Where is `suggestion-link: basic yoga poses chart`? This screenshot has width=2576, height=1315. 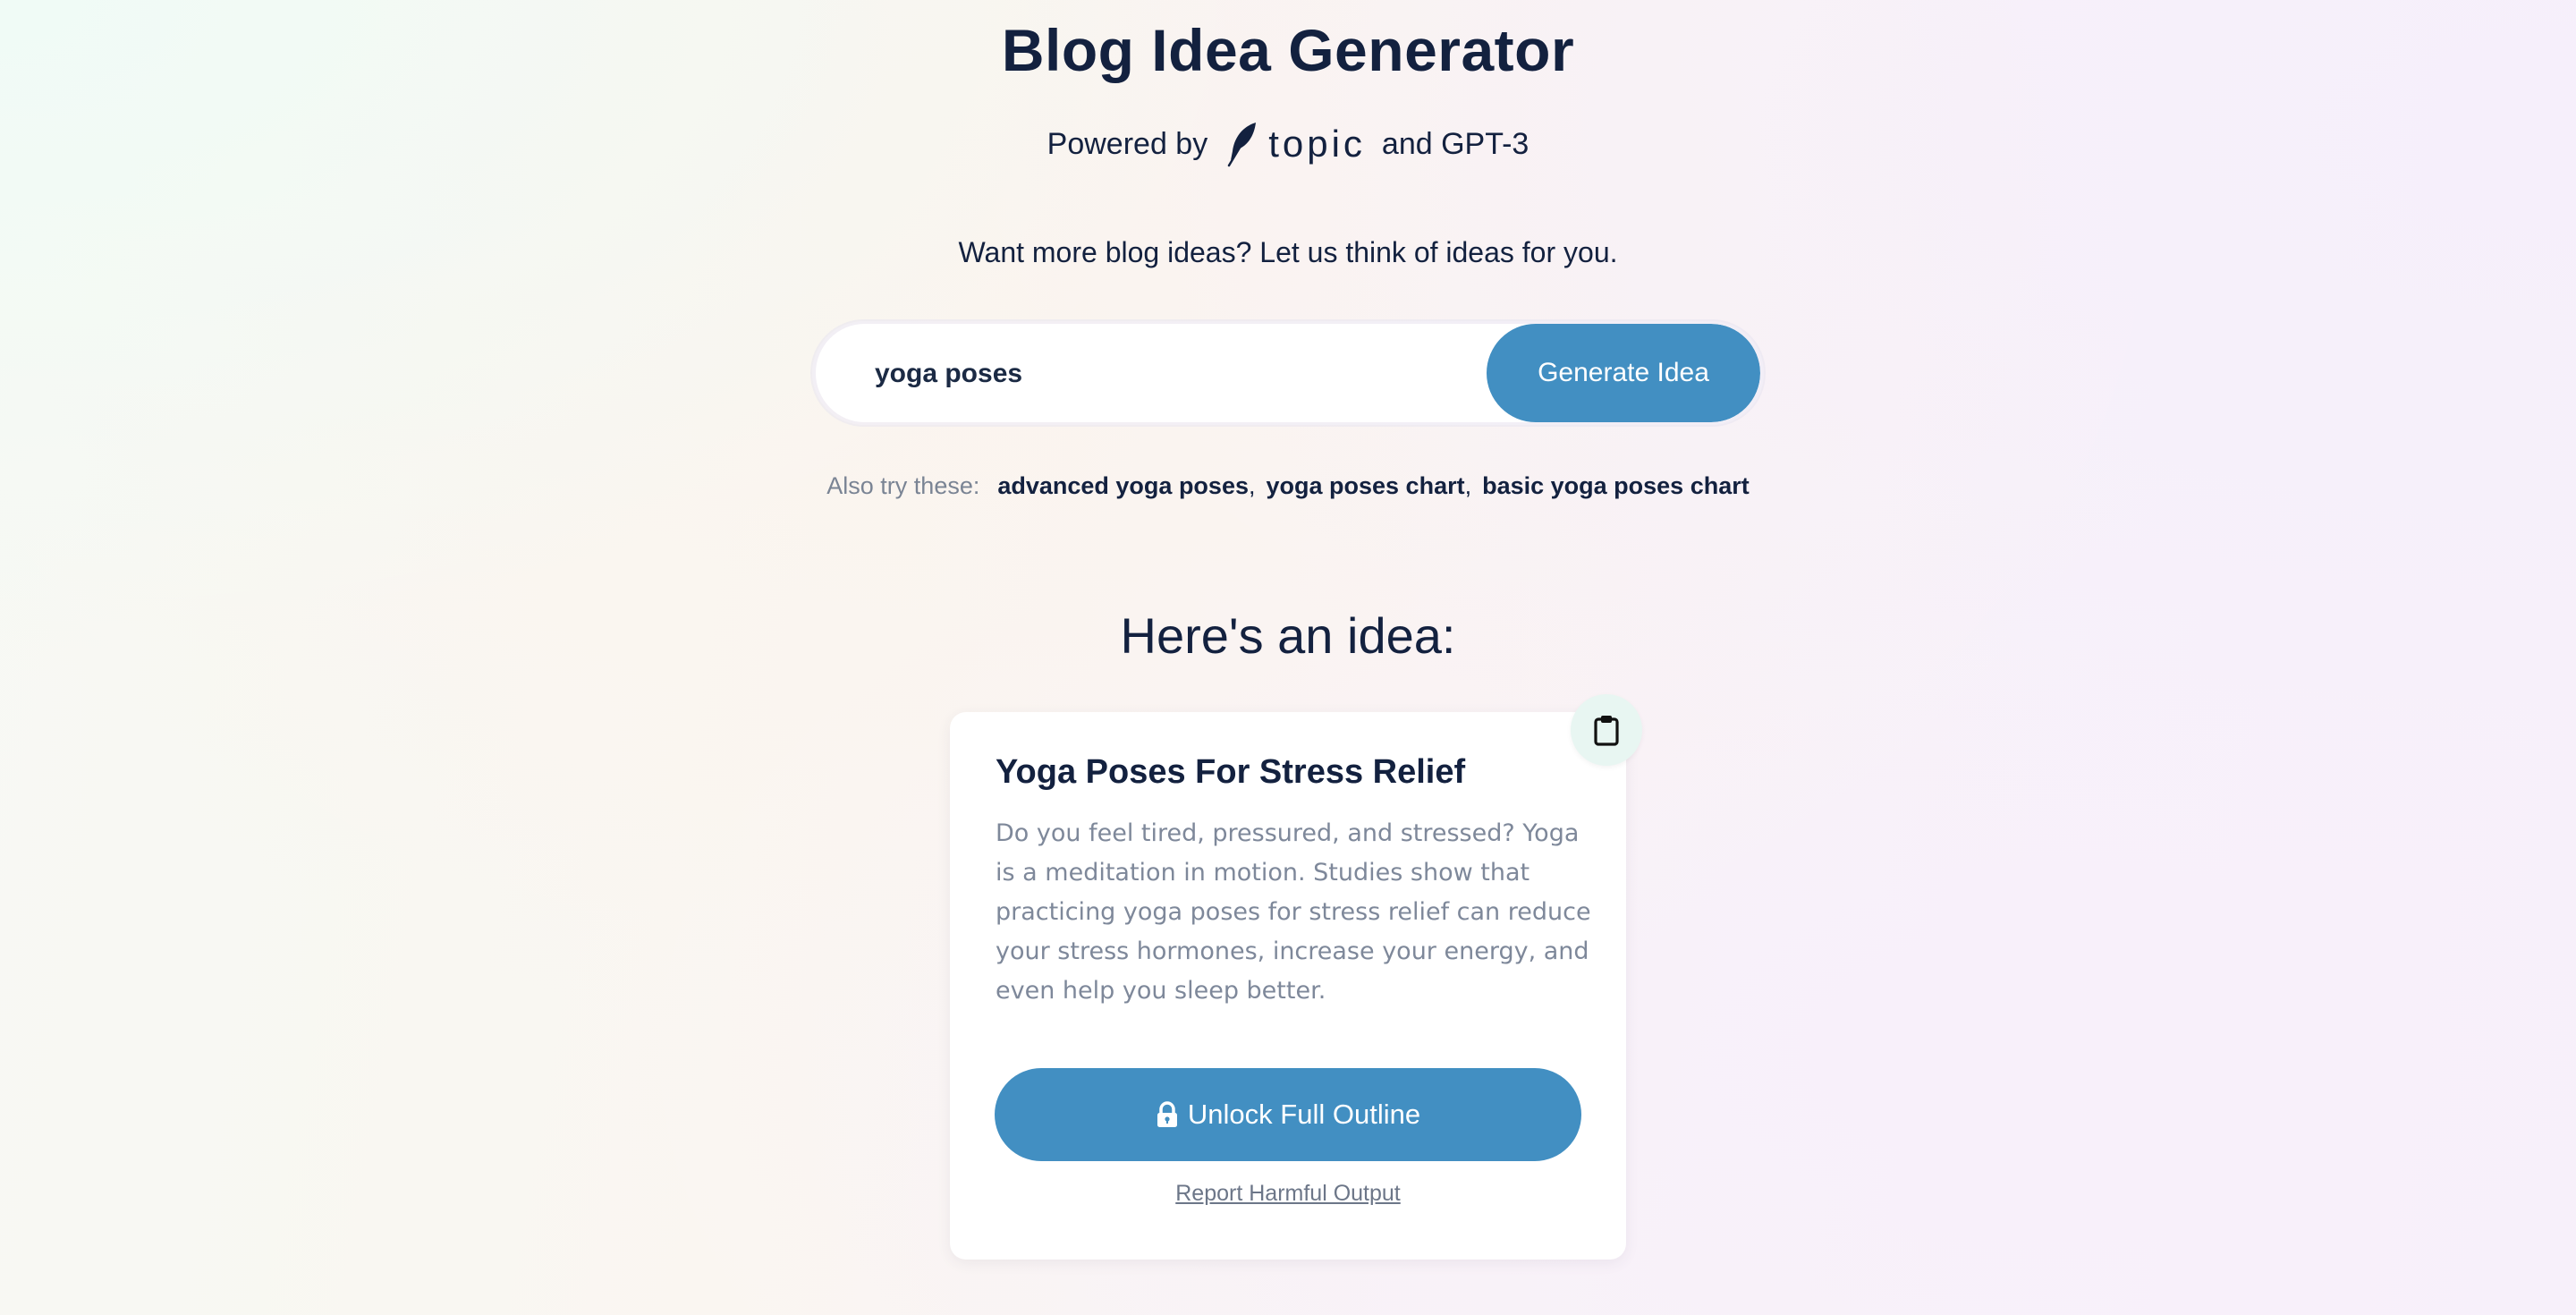
suggestion-link: basic yoga poses chart is located at coordinates (1616, 486).